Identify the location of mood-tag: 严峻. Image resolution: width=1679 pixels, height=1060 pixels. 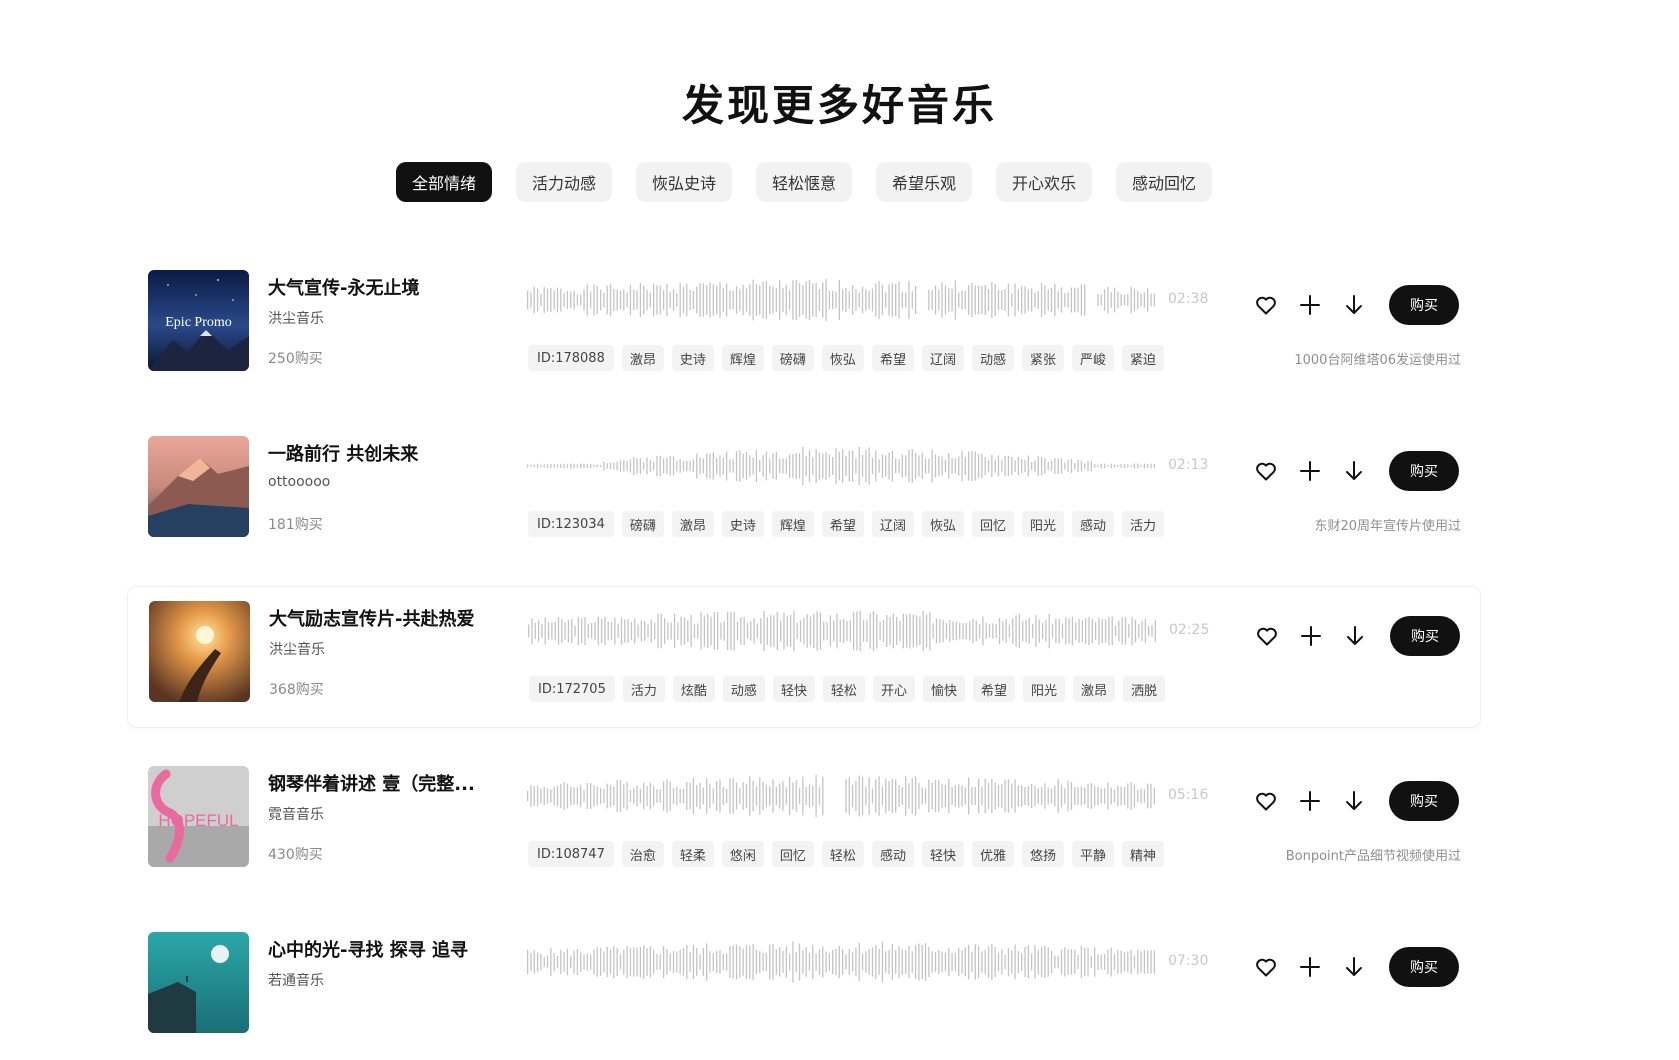
(1093, 358).